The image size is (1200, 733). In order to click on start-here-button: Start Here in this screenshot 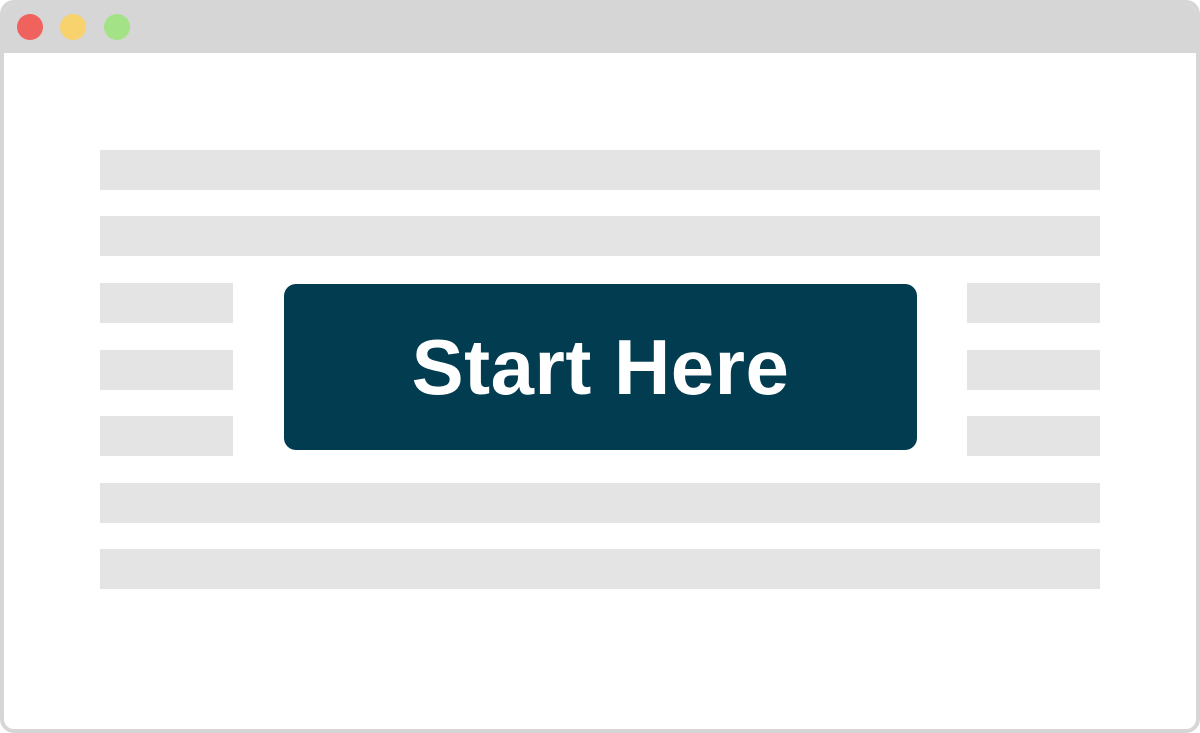, I will do `click(600, 367)`.